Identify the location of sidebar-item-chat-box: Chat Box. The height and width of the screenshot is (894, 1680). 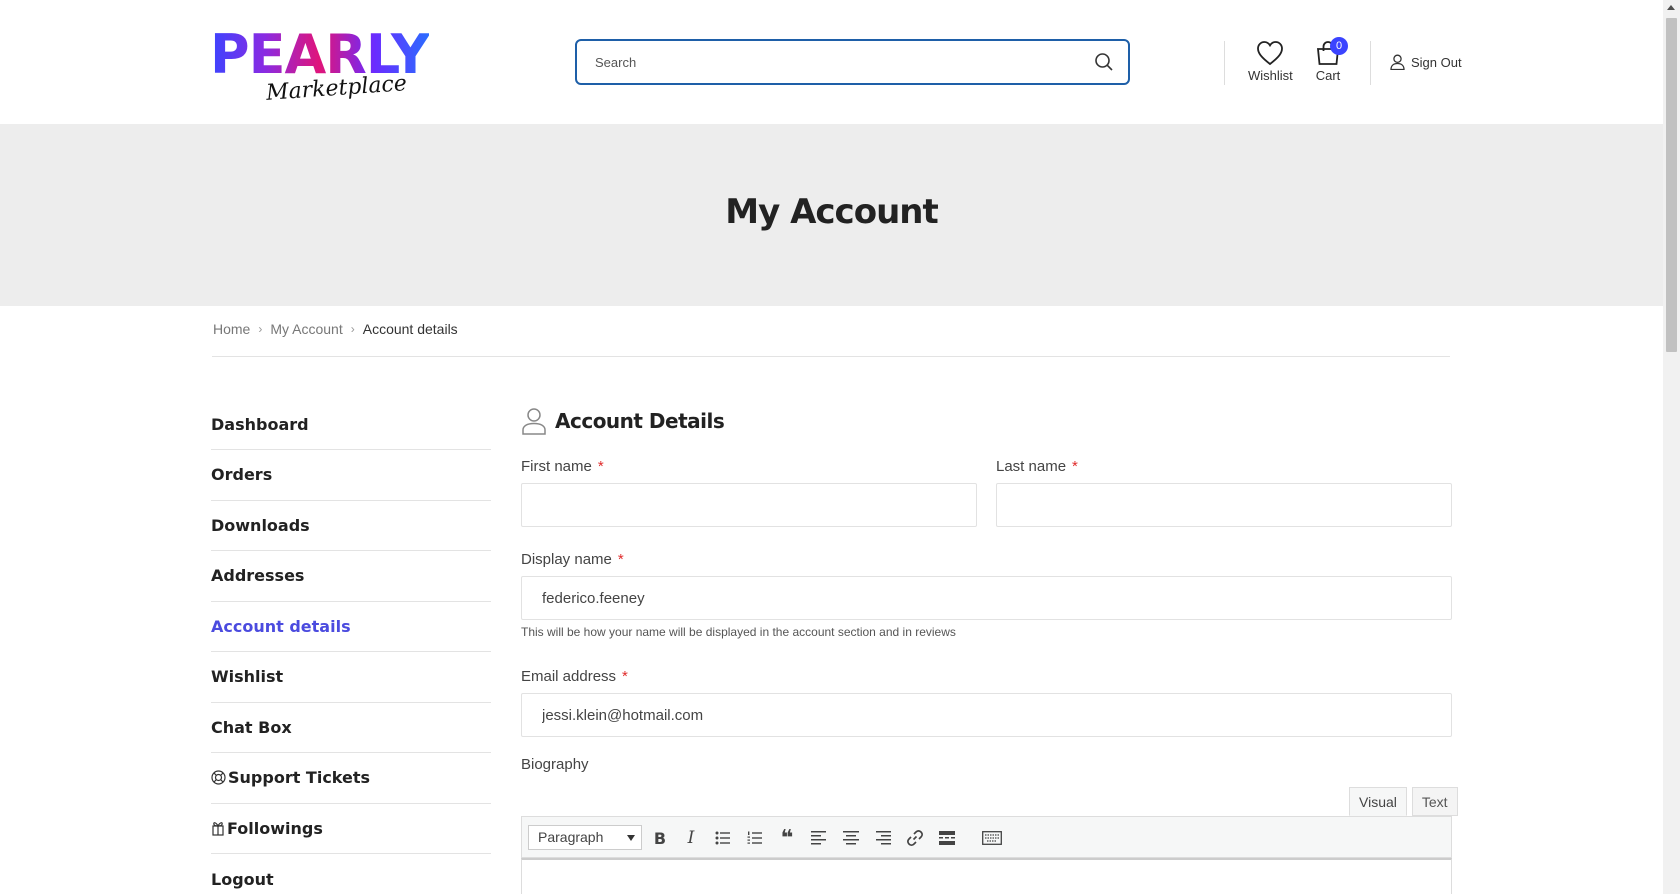
(351, 728).